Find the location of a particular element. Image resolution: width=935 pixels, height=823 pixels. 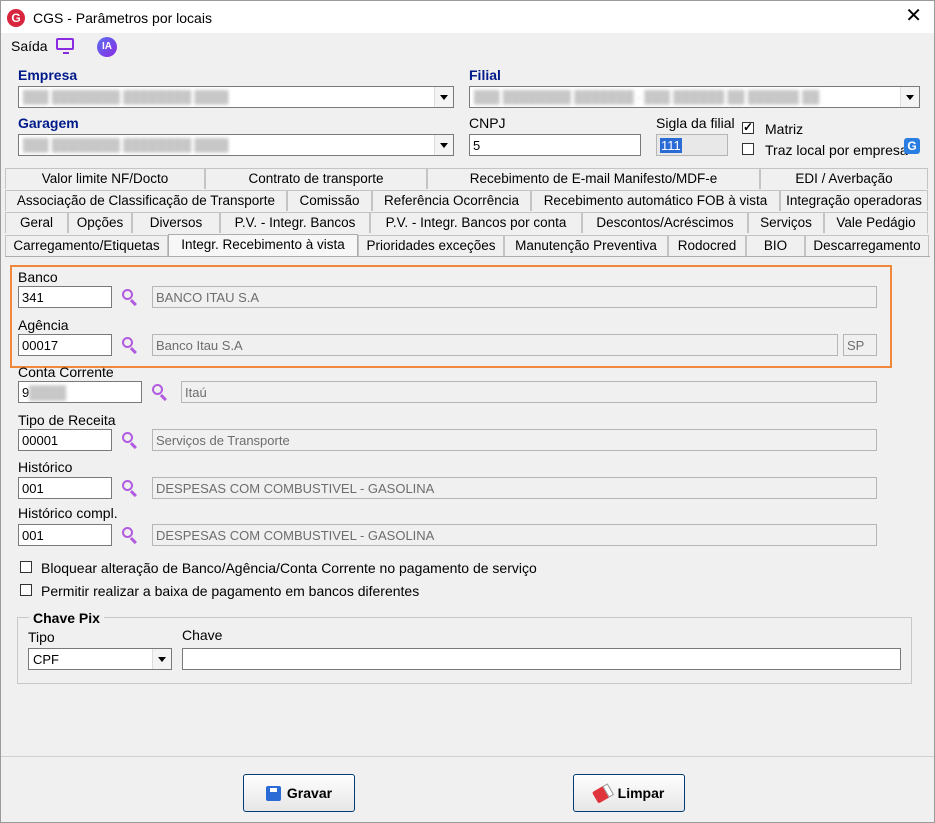

pix-tipo-select: CPF is located at coordinates (100, 659).